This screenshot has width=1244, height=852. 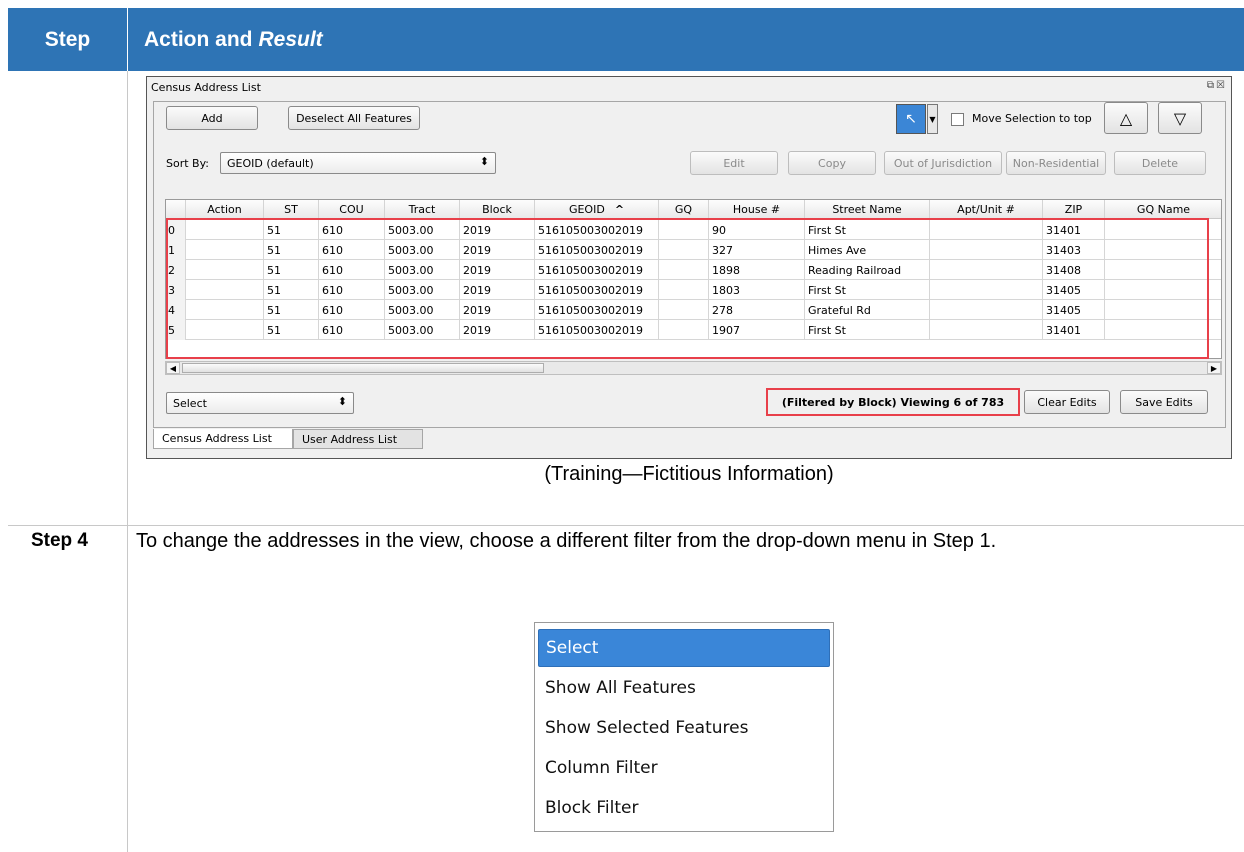 What do you see at coordinates (59, 540) in the screenshot?
I see `step-4-label: Step 4` at bounding box center [59, 540].